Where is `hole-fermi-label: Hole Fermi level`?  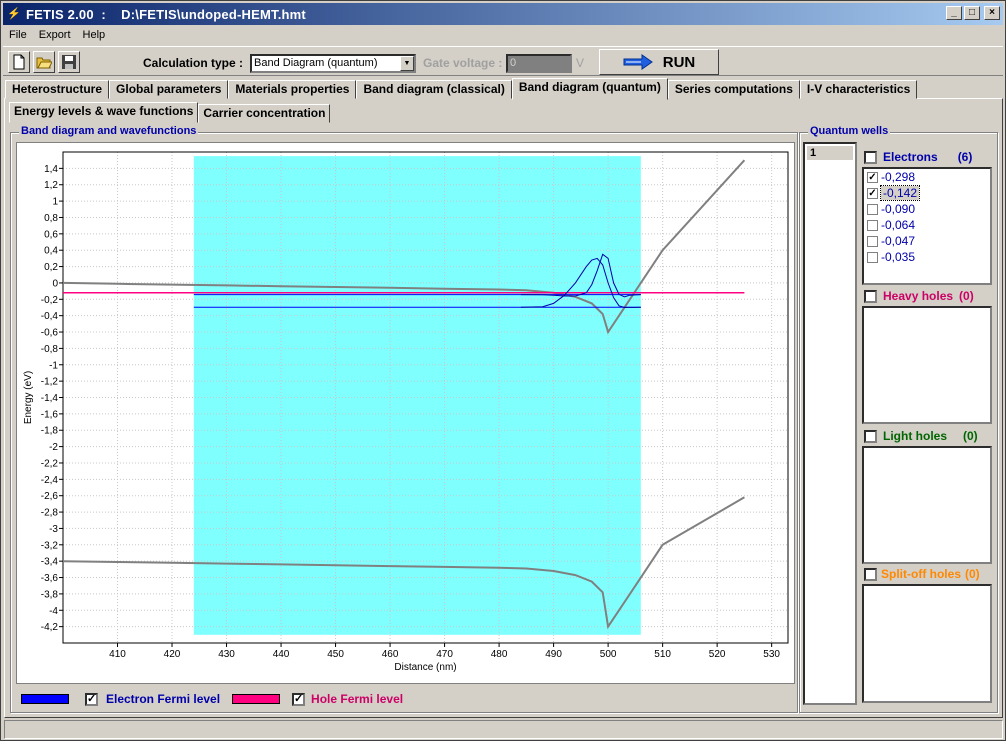 hole-fermi-label: Hole Fermi level is located at coordinates (357, 699).